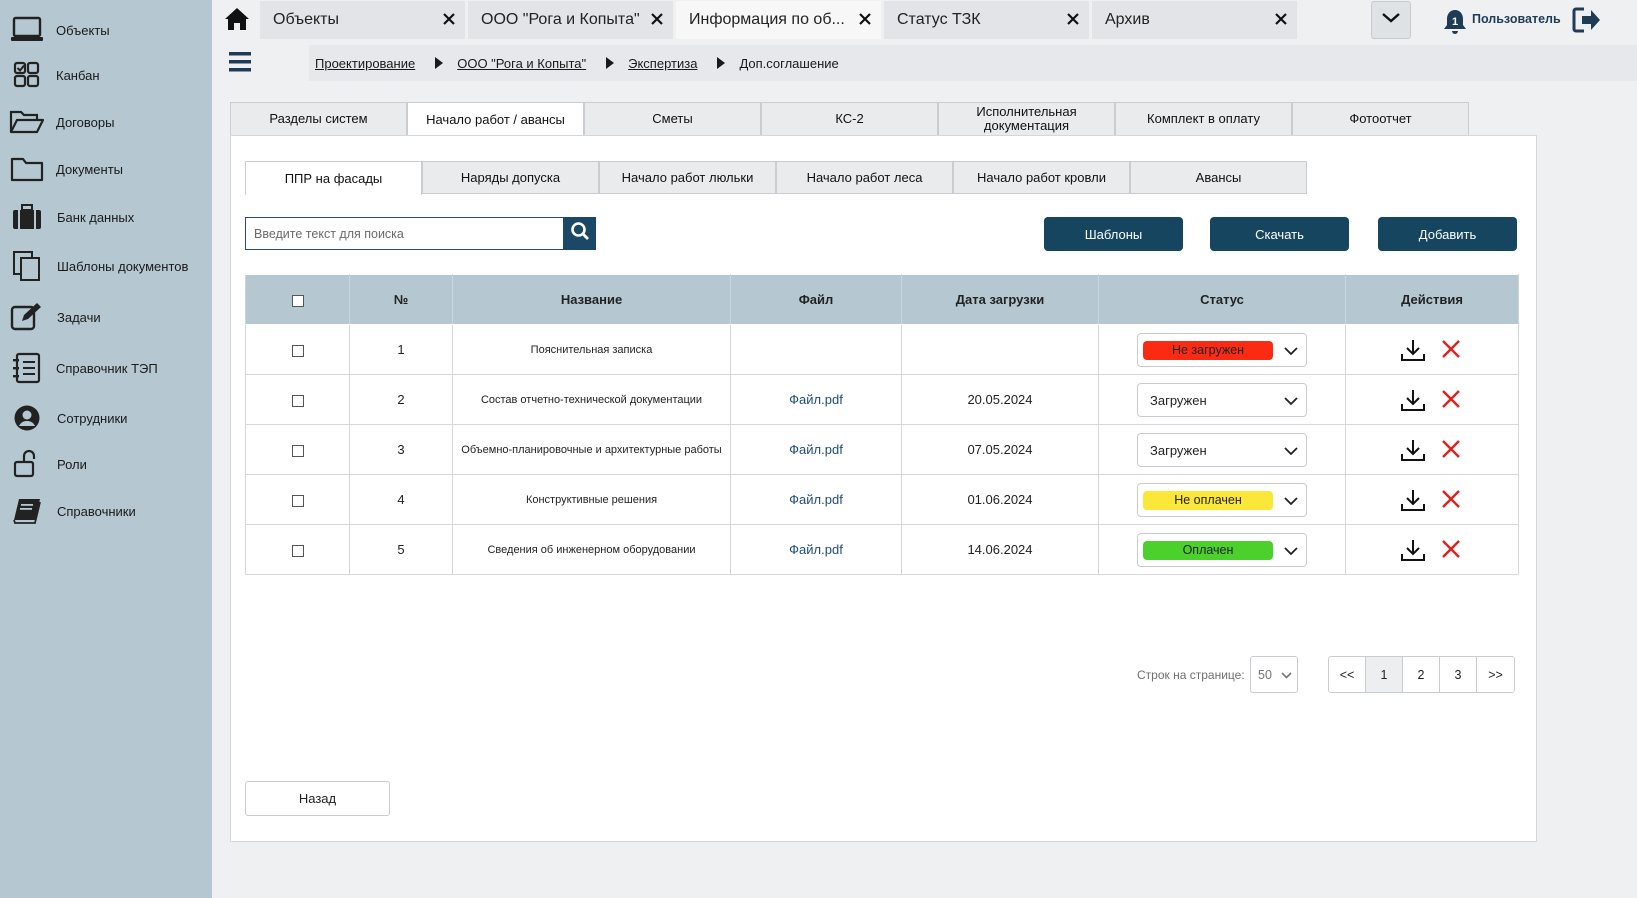 The image size is (1637, 898). What do you see at coordinates (849, 118) in the screenshot?
I see `tab-ks2: КС-2` at bounding box center [849, 118].